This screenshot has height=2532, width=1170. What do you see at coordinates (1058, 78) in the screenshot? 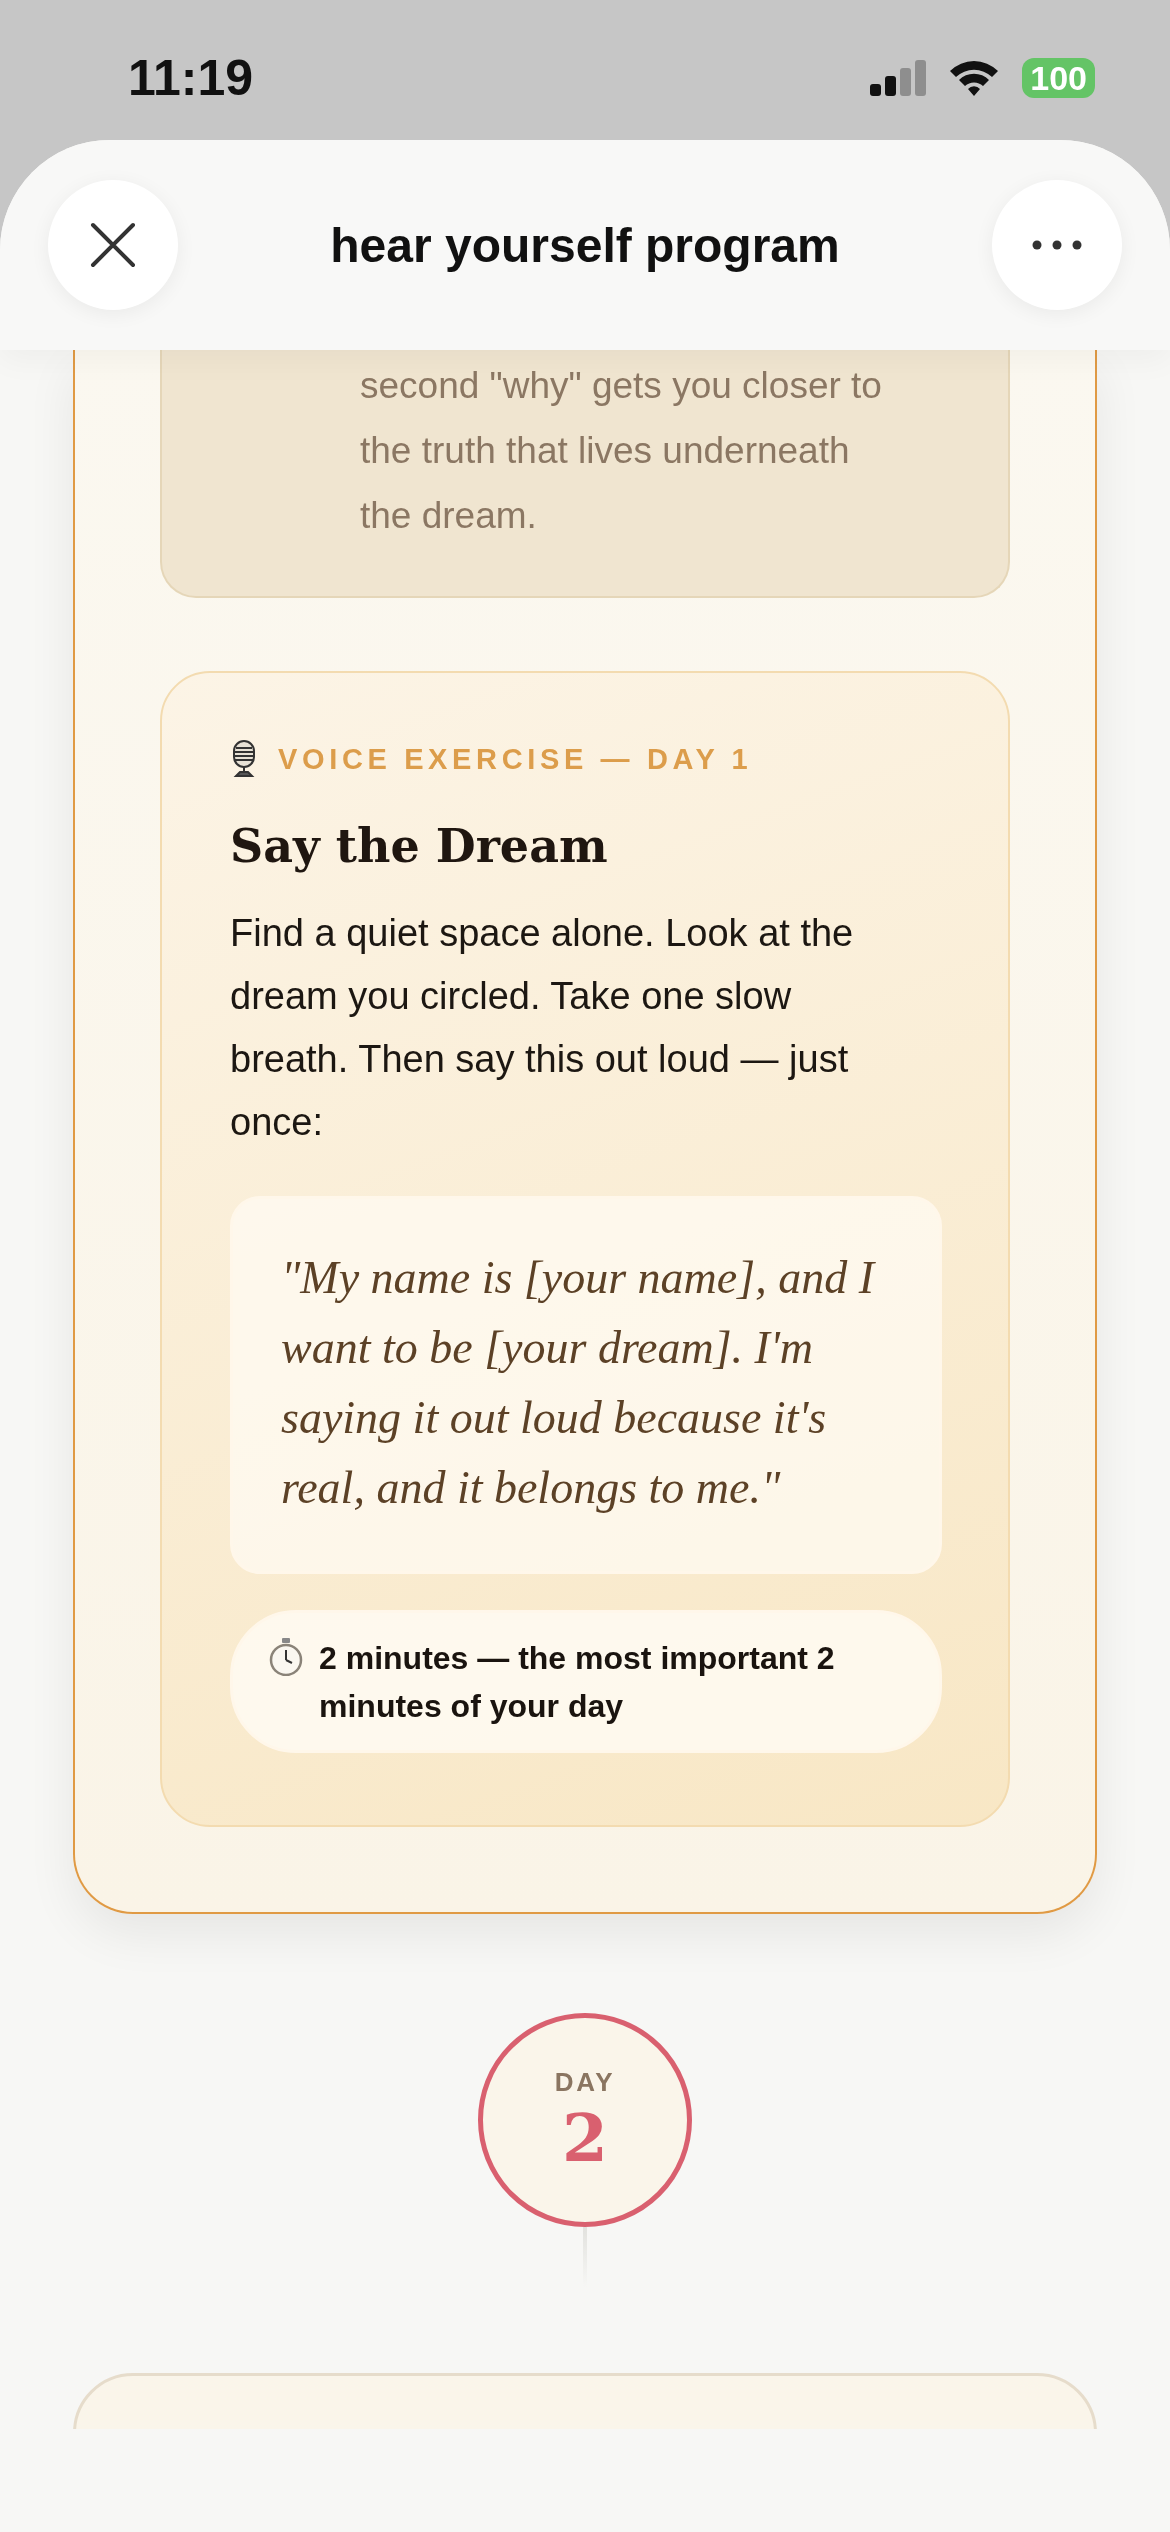
I see `battery-icon: 100` at bounding box center [1058, 78].